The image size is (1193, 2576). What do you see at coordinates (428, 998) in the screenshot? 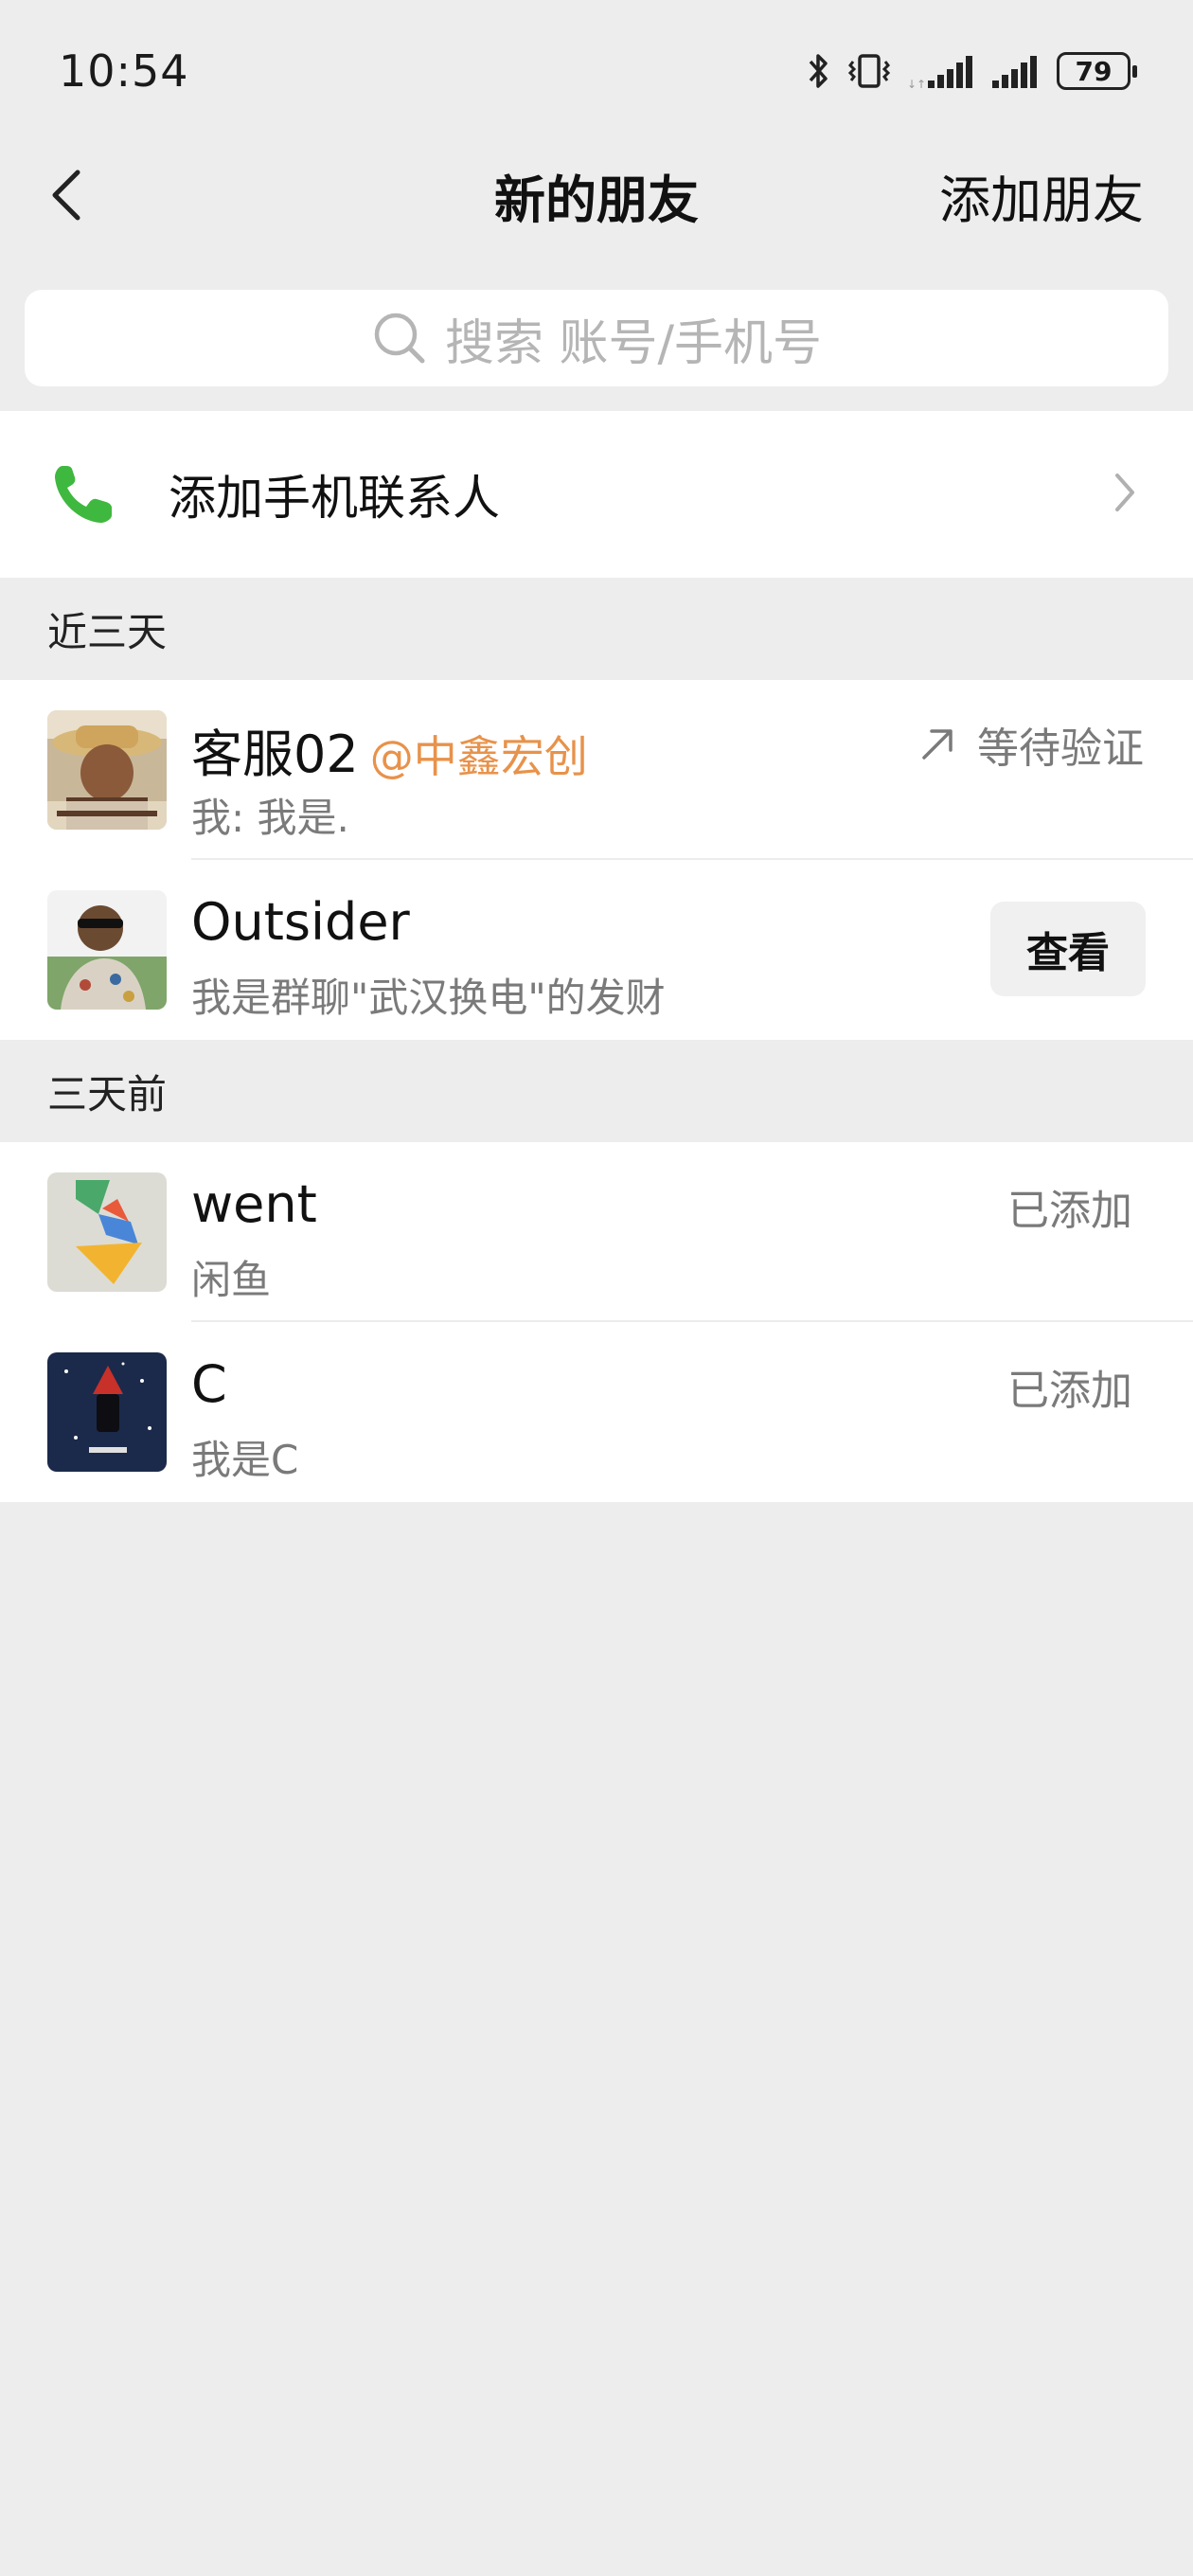
I see `friend-message: 我是群聊"武汉换电"的发财` at bounding box center [428, 998].